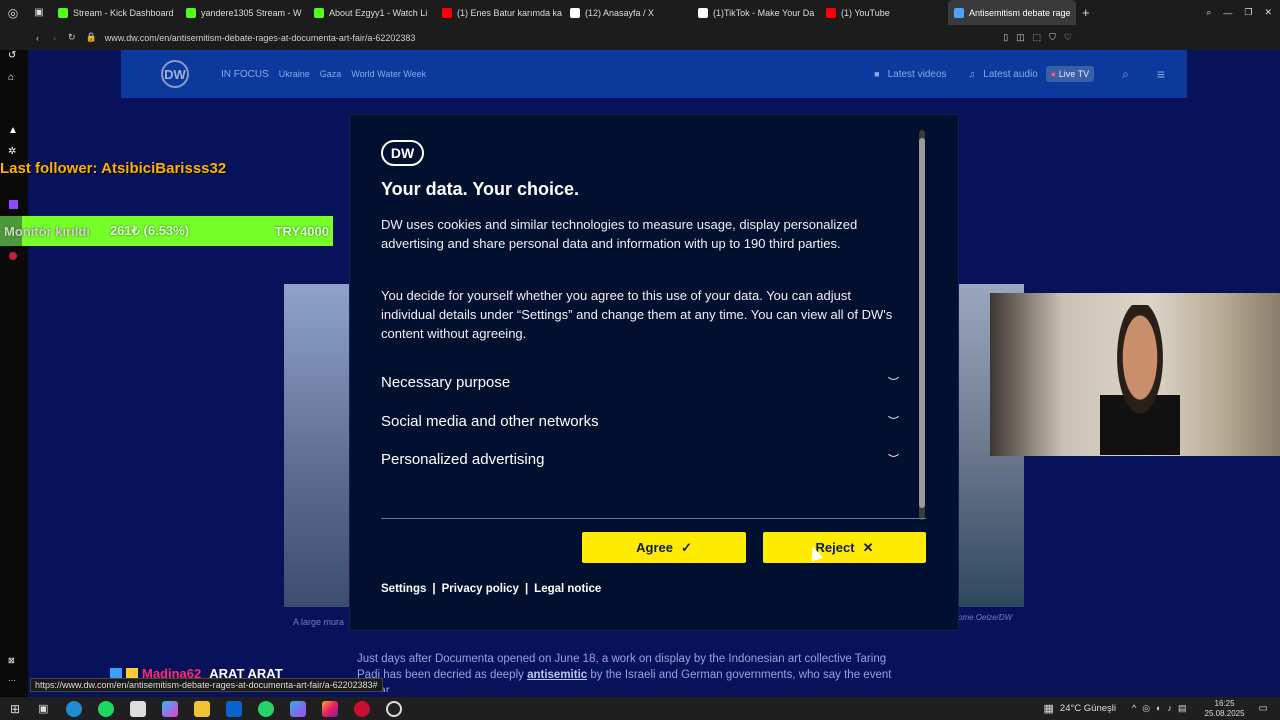 The image size is (1280, 720). Describe the element at coordinates (686, 547) in the screenshot. I see `check-icon: ✓` at that location.